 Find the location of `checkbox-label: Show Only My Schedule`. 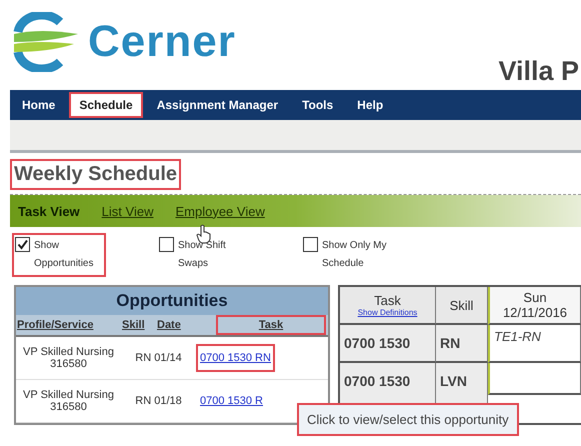

checkbox-label: Show Only My Schedule is located at coordinates (355, 255).